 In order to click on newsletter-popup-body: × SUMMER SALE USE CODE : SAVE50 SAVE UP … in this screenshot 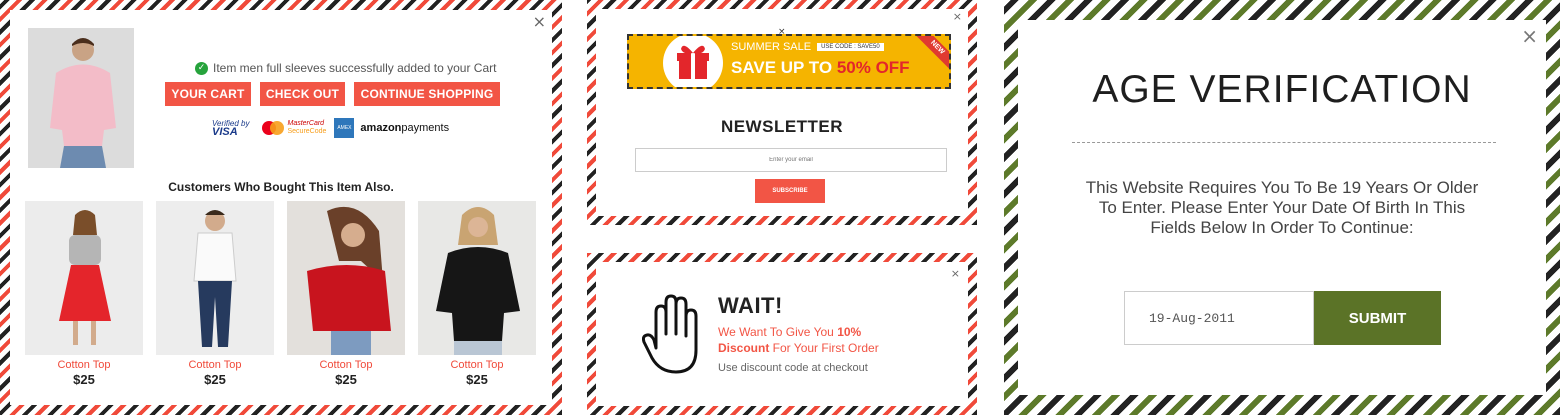, I will do `click(782, 112)`.